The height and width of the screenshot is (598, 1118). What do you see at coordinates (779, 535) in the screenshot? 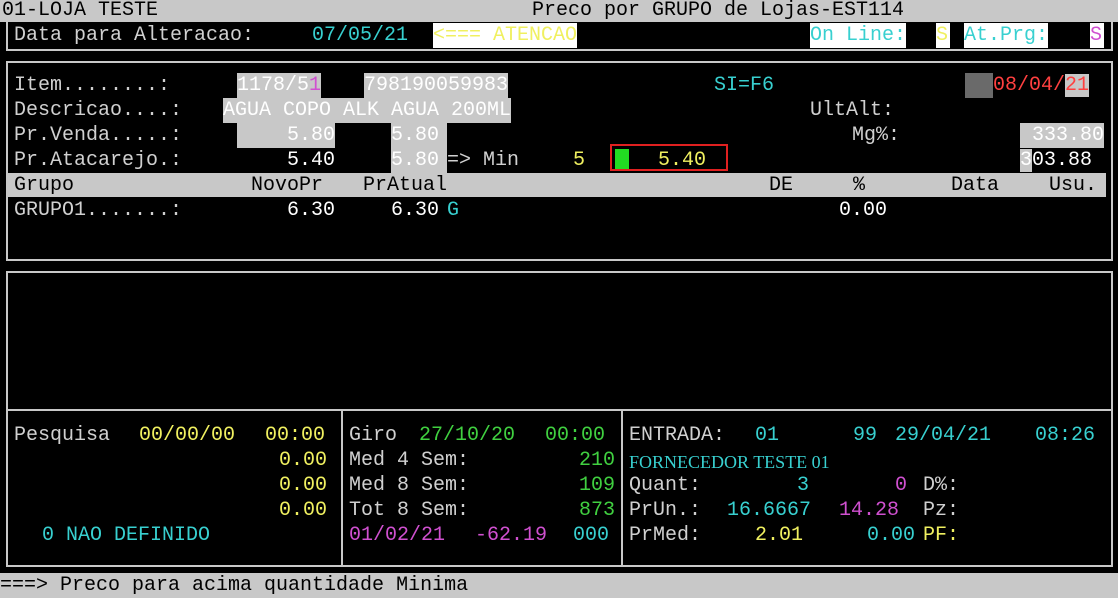
I see `prmed-value: 2.01` at bounding box center [779, 535].